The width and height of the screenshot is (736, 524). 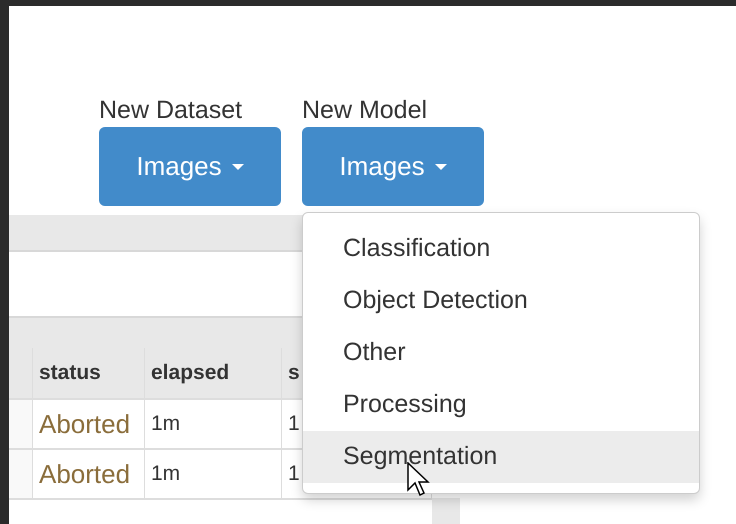 What do you see at coordinates (501, 249) in the screenshot?
I see `menu-item: Classification` at bounding box center [501, 249].